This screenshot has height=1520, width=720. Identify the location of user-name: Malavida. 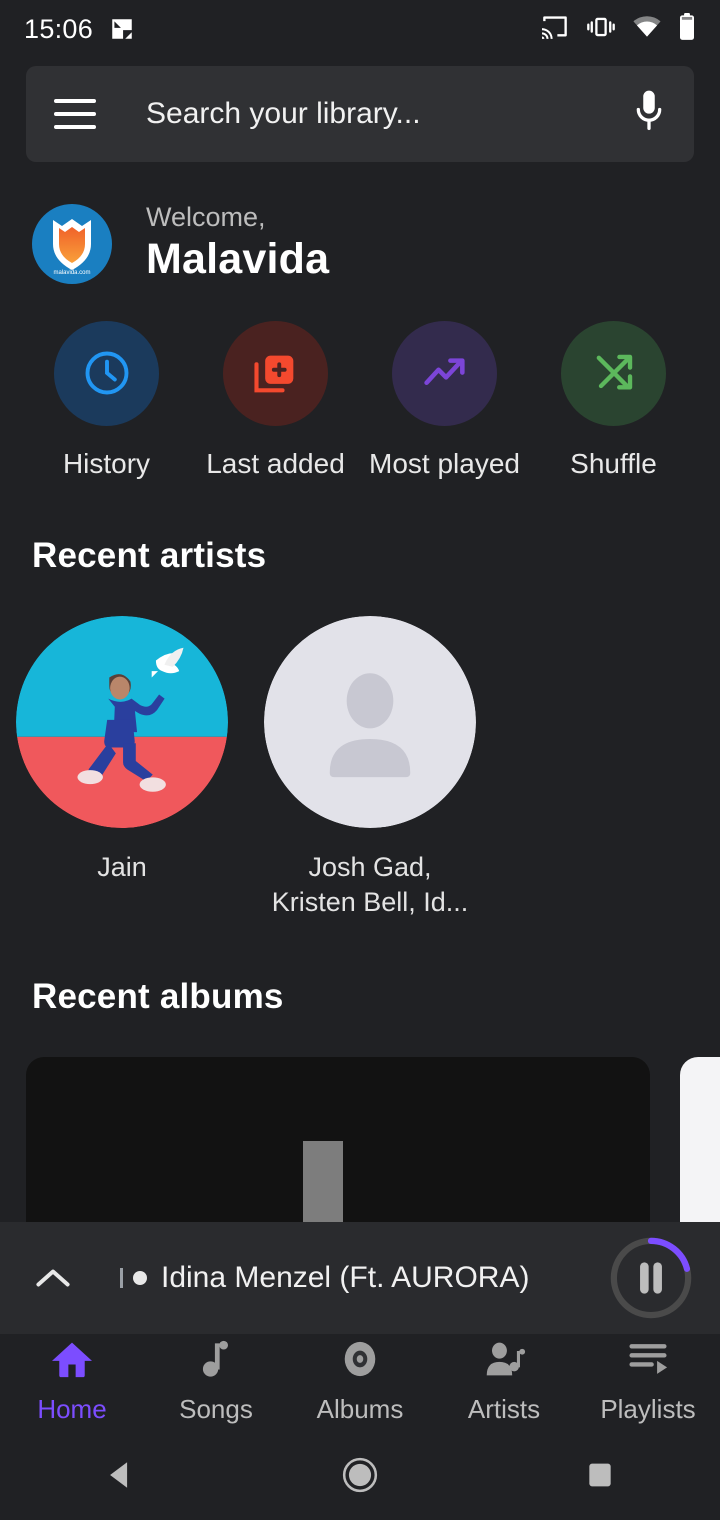
(238, 259).